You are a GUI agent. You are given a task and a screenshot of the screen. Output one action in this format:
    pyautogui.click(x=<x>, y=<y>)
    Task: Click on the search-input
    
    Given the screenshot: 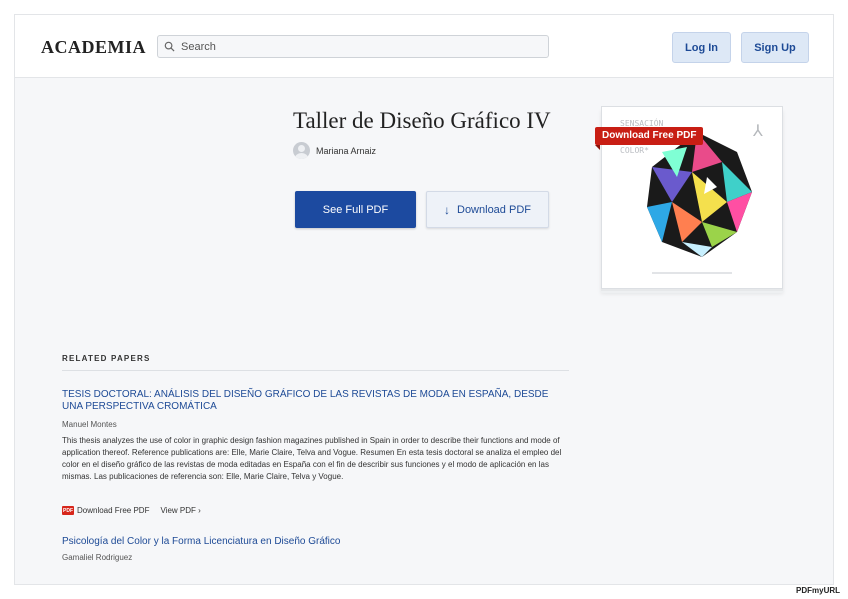 What is the action you would take?
    pyautogui.click(x=361, y=46)
    